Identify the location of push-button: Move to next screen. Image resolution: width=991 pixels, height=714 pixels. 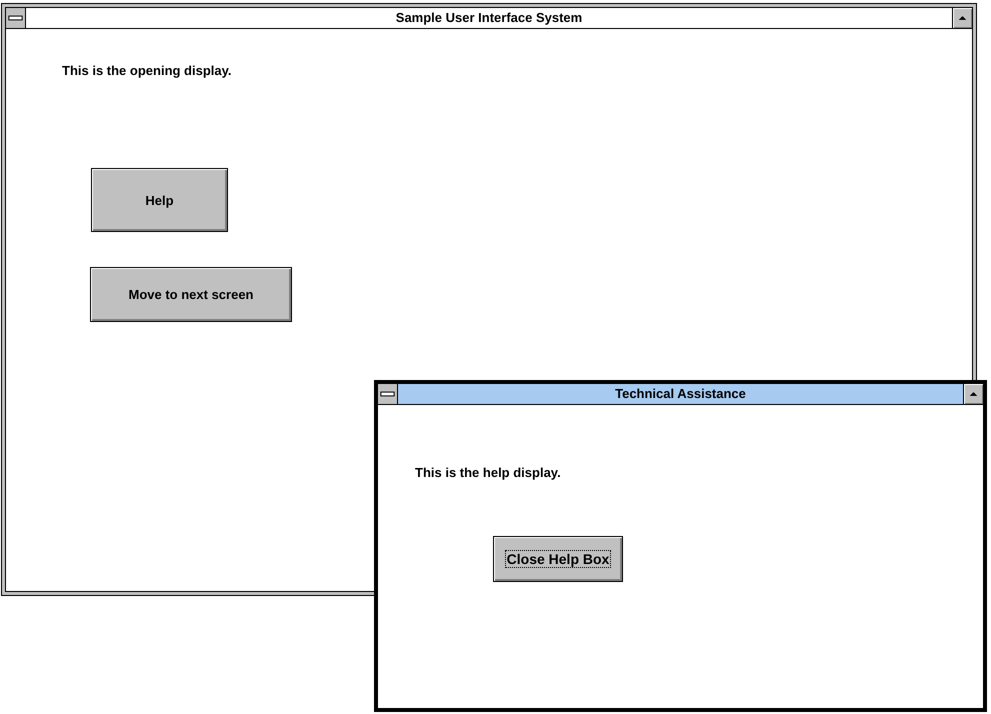
(191, 294).